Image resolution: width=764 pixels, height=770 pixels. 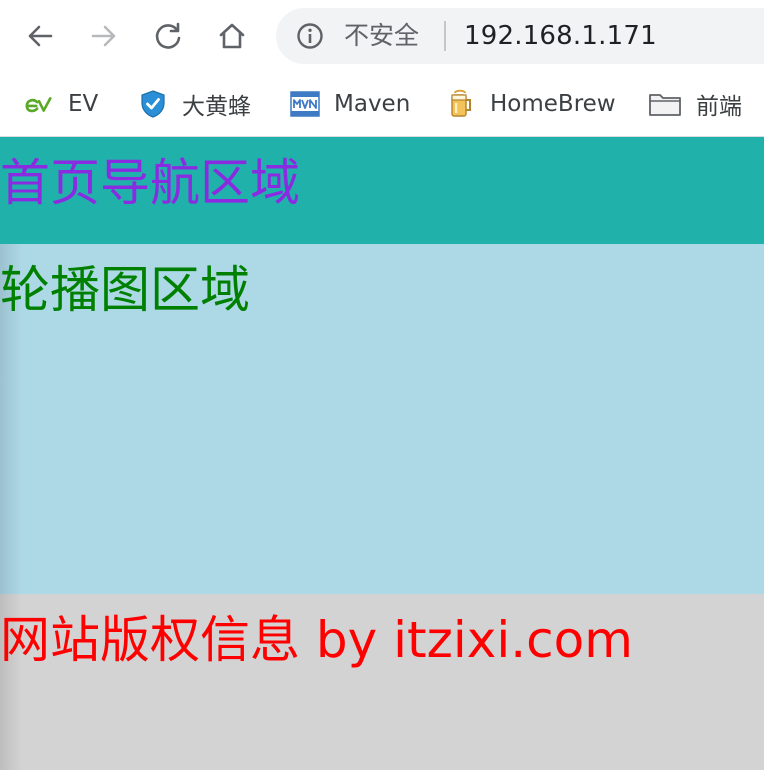 I want to click on bookmark-label: HomeBrew, so click(x=553, y=104).